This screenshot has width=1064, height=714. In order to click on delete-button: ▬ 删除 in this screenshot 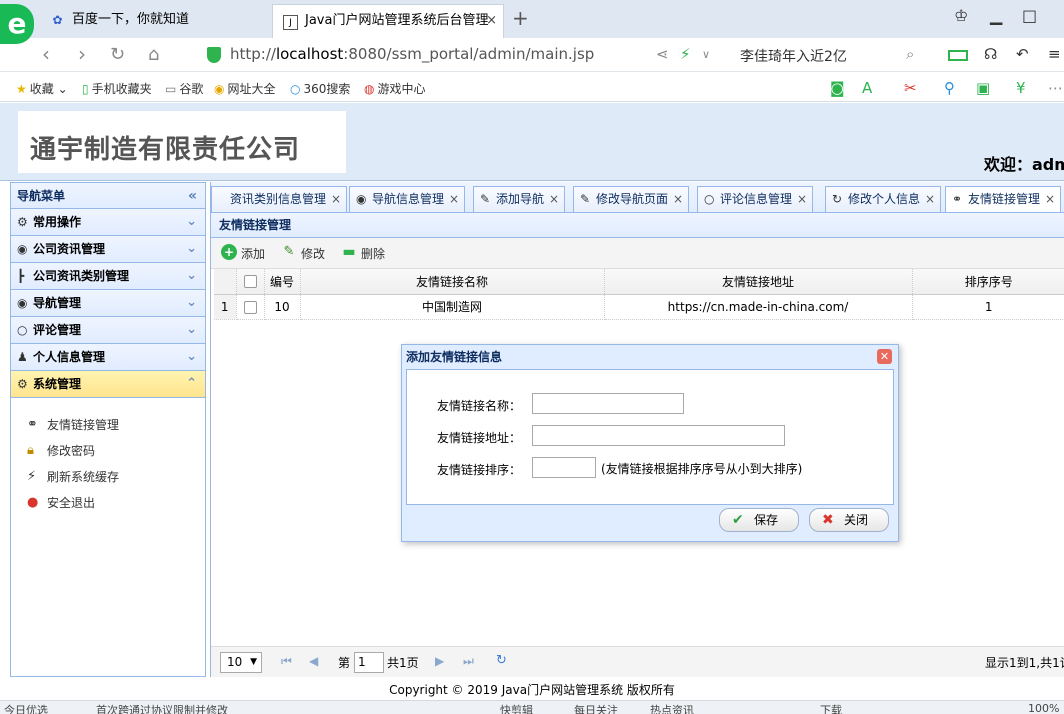, I will do `click(363, 253)`.